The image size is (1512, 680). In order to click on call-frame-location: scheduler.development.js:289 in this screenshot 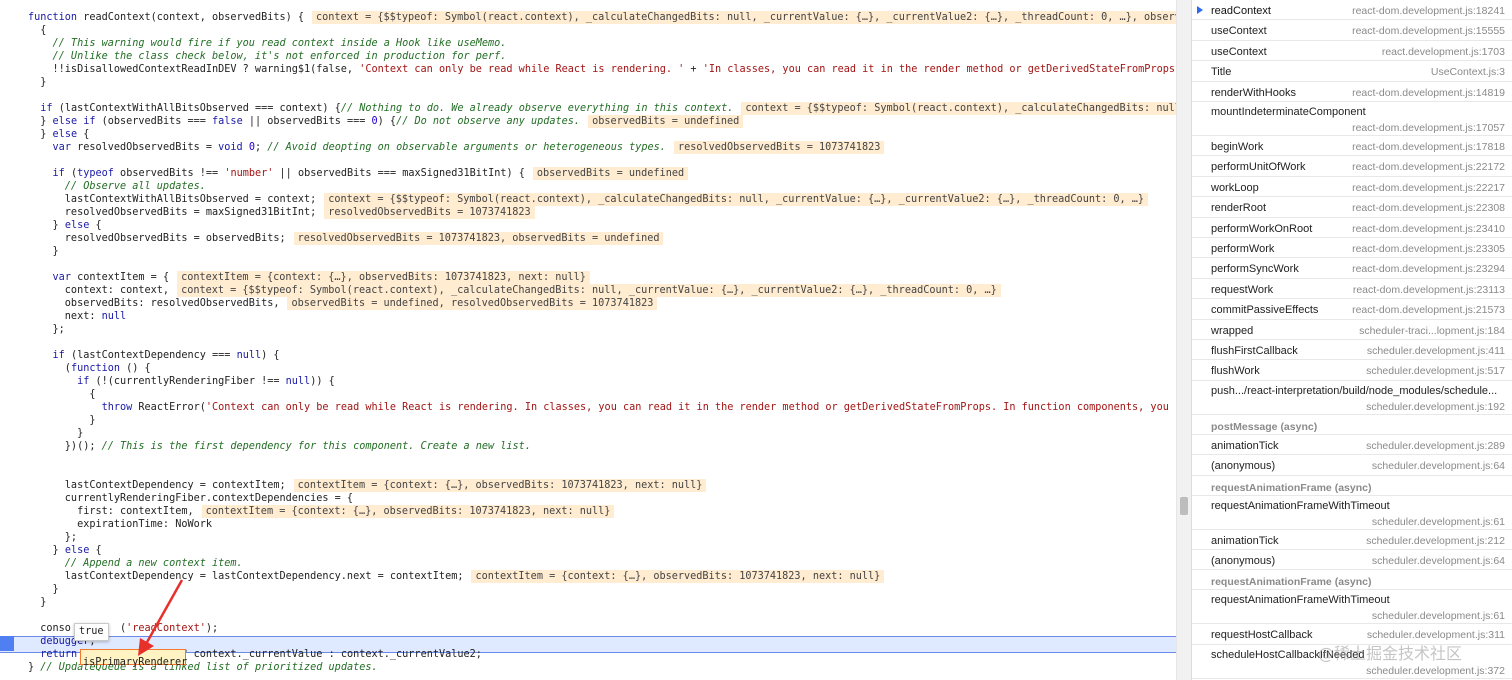, I will do `click(1435, 446)`.